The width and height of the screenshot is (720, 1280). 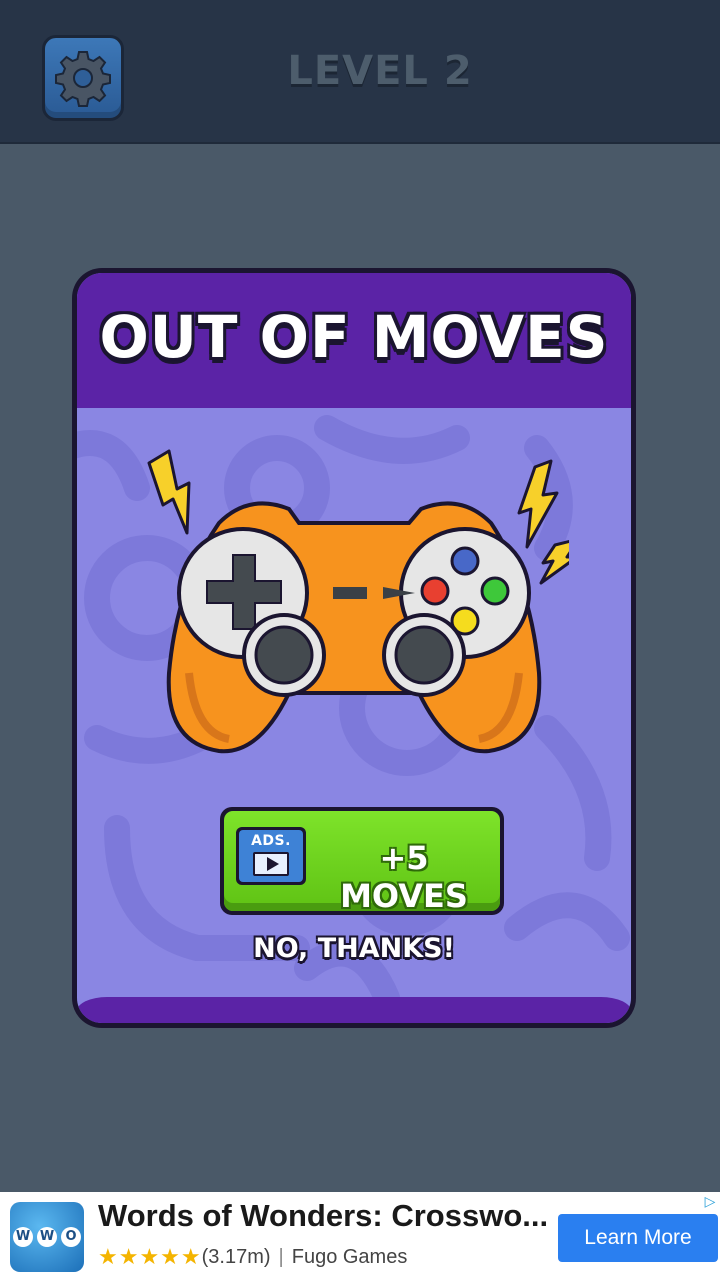 What do you see at coordinates (380, 71) in the screenshot?
I see `level-title: LEVEL 2` at bounding box center [380, 71].